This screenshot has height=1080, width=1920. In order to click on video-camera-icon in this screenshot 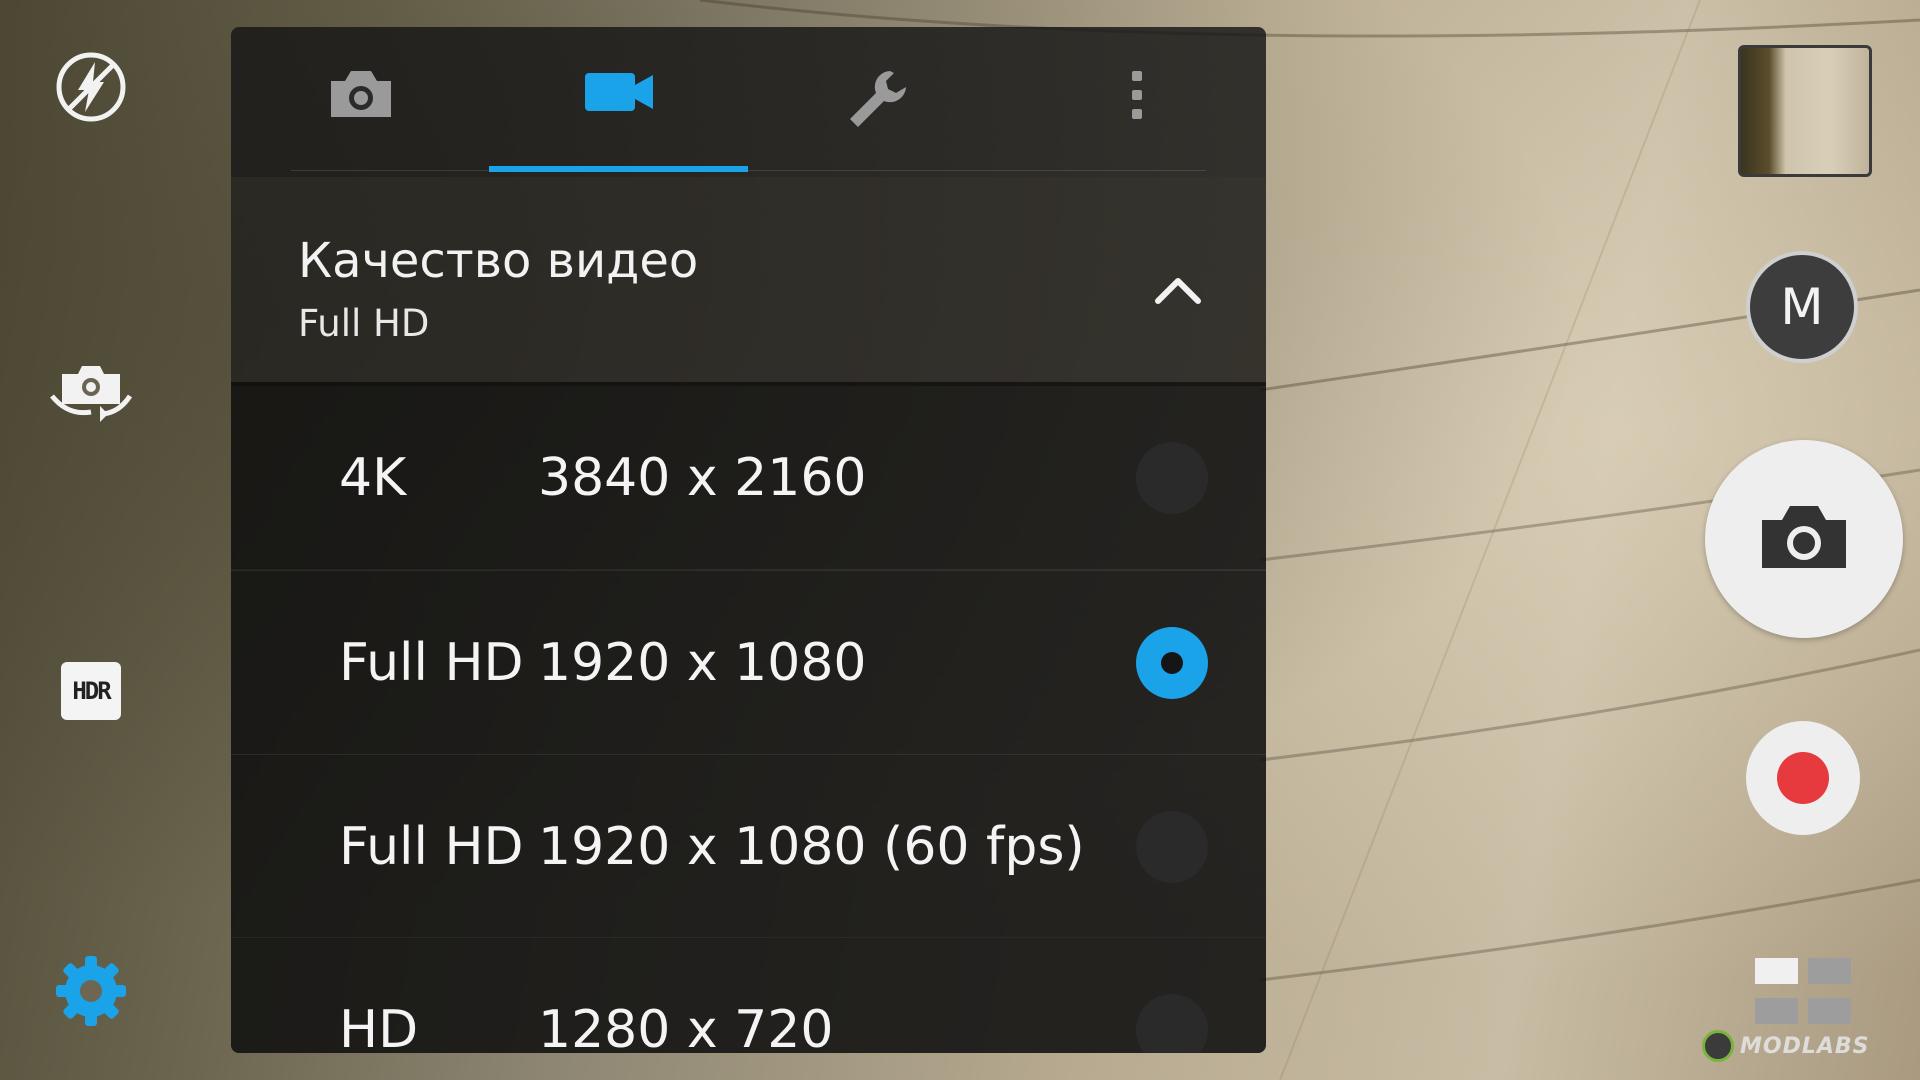, I will do `click(619, 122)`.